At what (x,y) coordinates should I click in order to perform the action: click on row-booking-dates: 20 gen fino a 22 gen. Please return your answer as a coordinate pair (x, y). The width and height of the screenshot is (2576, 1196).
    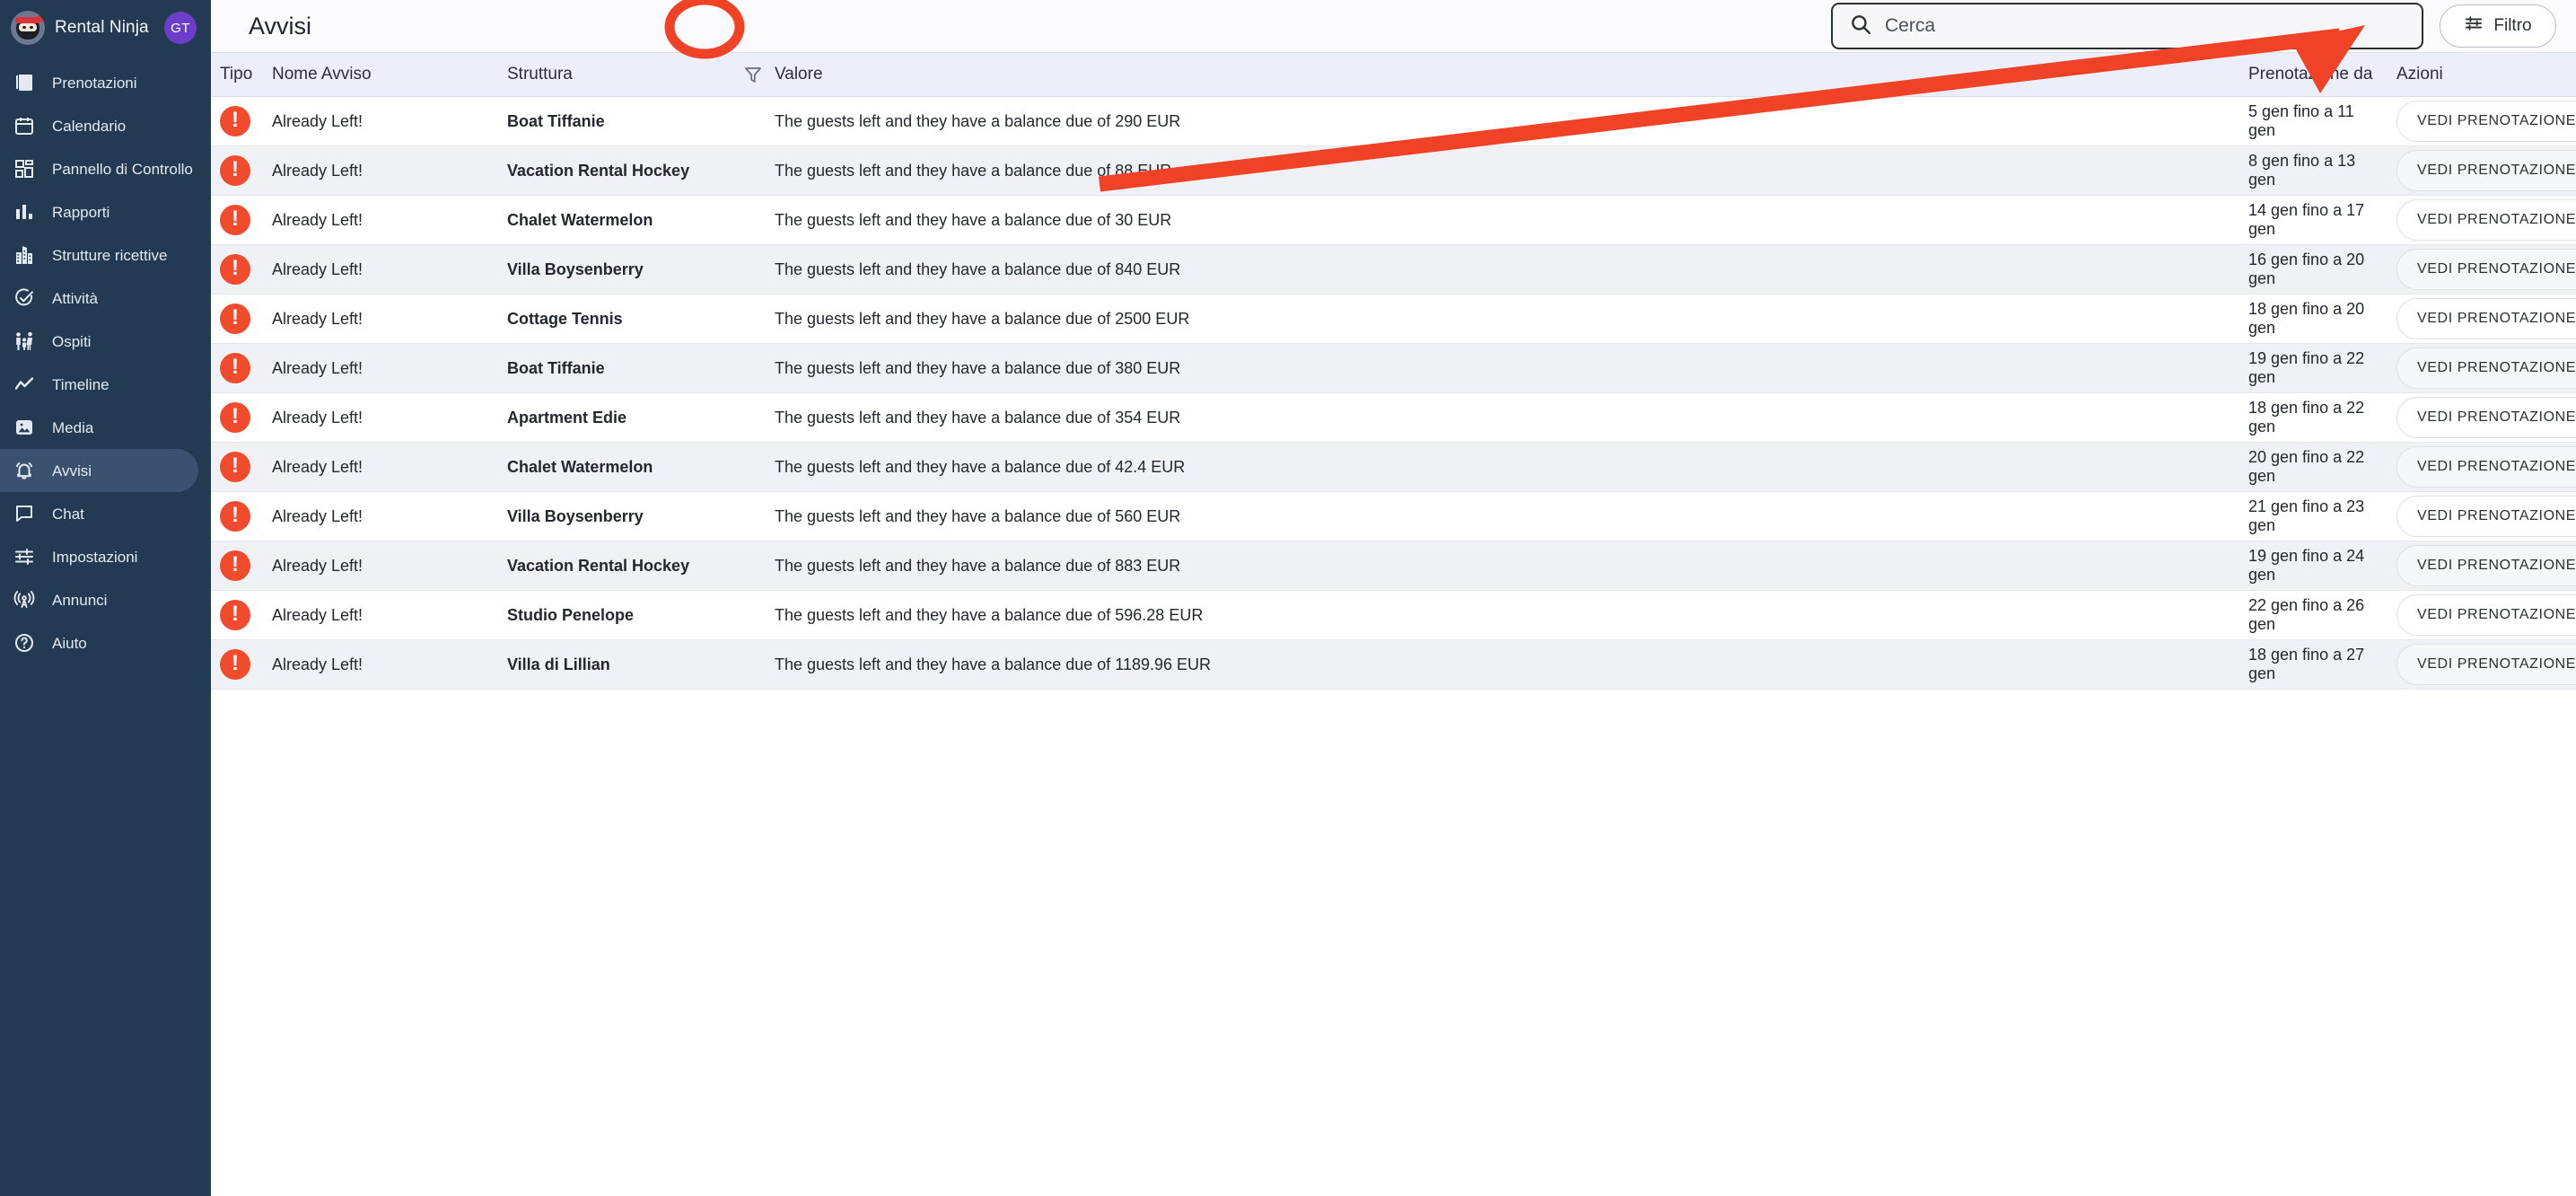
    Looking at the image, I should click on (2306, 466).